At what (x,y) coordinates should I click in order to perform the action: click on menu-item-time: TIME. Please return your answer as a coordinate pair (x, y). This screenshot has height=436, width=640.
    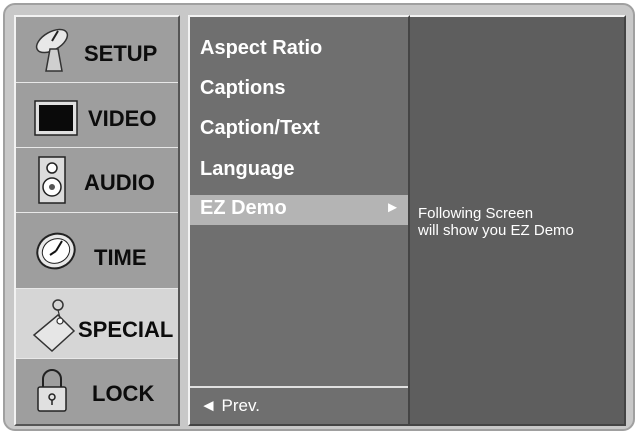
    Looking at the image, I should click on (97, 251).